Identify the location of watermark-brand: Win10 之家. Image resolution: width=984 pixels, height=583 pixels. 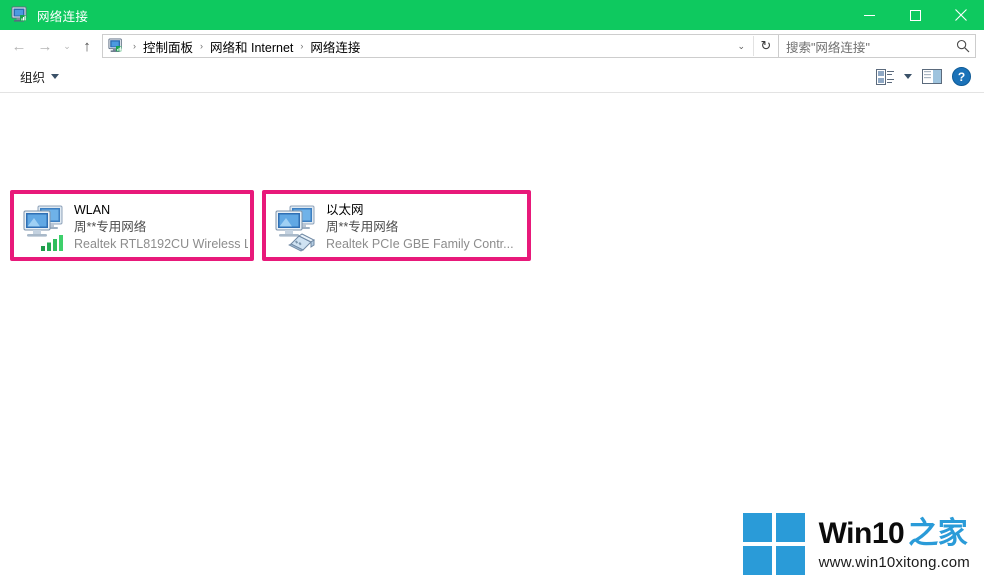
(894, 533).